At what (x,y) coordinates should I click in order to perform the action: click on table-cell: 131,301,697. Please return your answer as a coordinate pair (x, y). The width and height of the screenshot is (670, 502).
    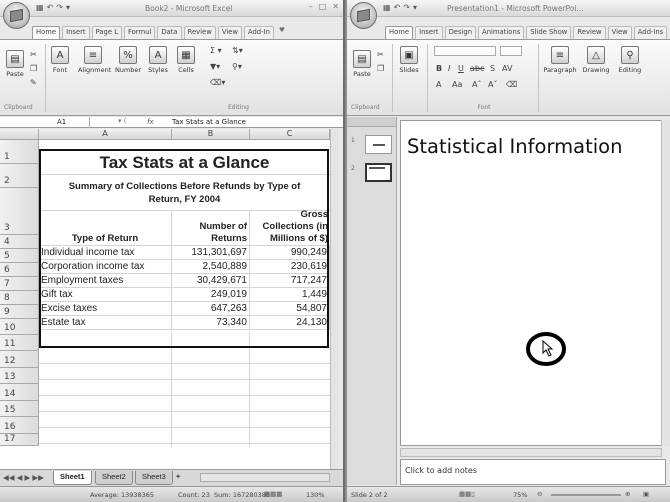
    Looking at the image, I should click on (211, 253).